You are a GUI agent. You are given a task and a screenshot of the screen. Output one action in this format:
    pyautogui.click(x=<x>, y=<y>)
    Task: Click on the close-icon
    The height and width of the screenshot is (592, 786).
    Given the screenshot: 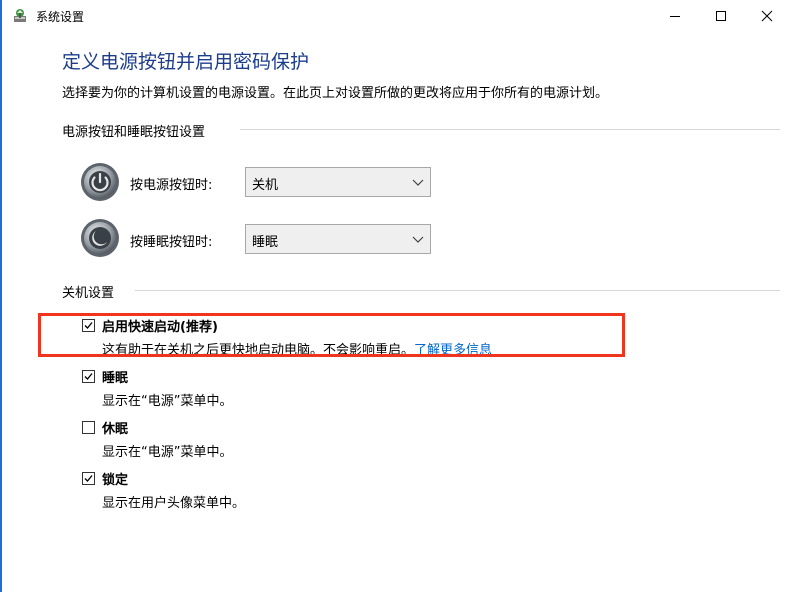 What is the action you would take?
    pyautogui.click(x=767, y=15)
    